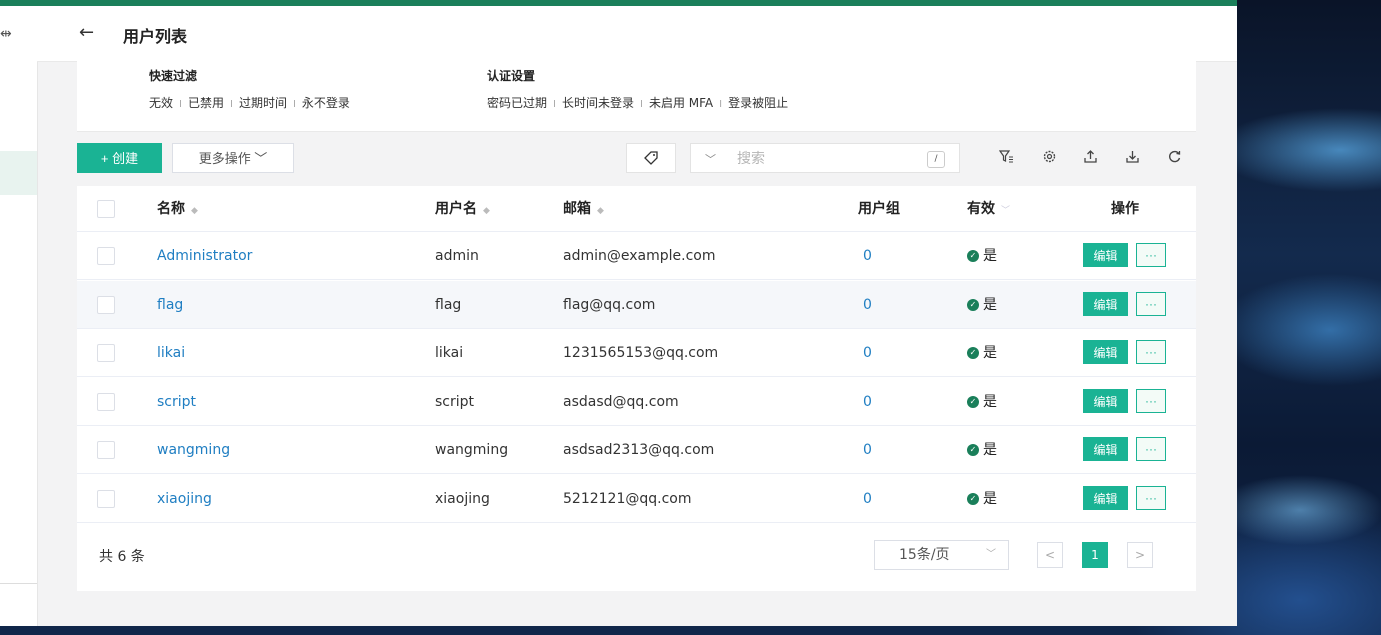 Image resolution: width=1381 pixels, height=635 pixels. I want to click on search-box: ﹀ /, so click(825, 158).